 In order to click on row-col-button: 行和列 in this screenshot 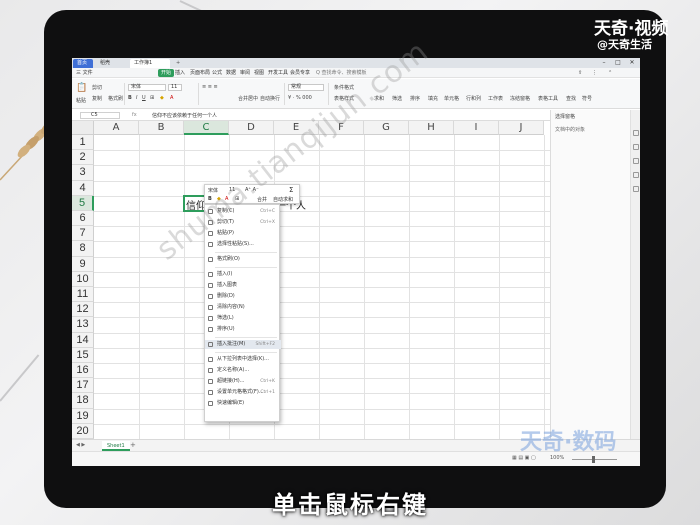, I will do `click(473, 98)`.